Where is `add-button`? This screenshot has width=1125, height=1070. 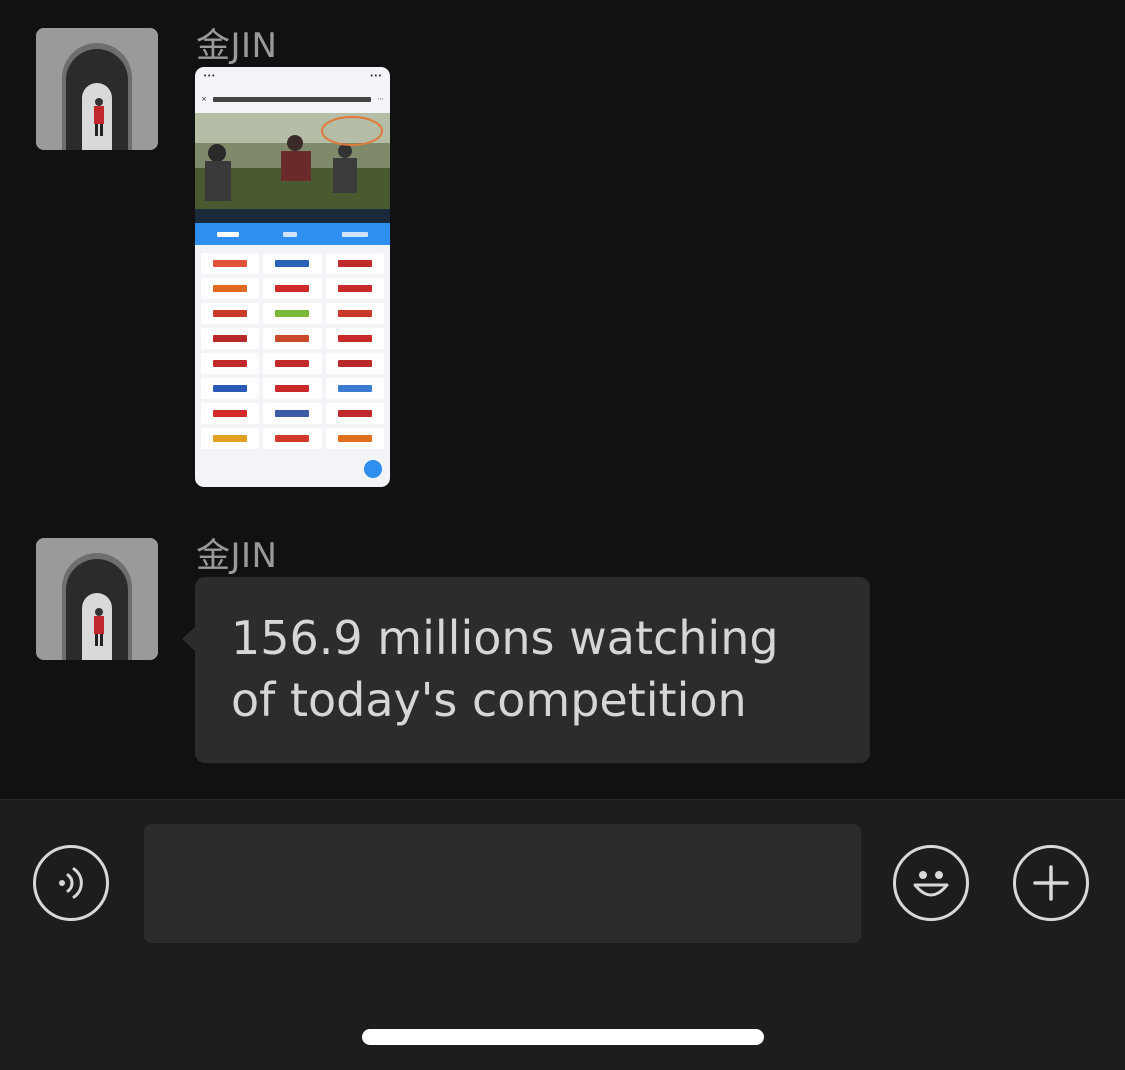
add-button is located at coordinates (1051, 883).